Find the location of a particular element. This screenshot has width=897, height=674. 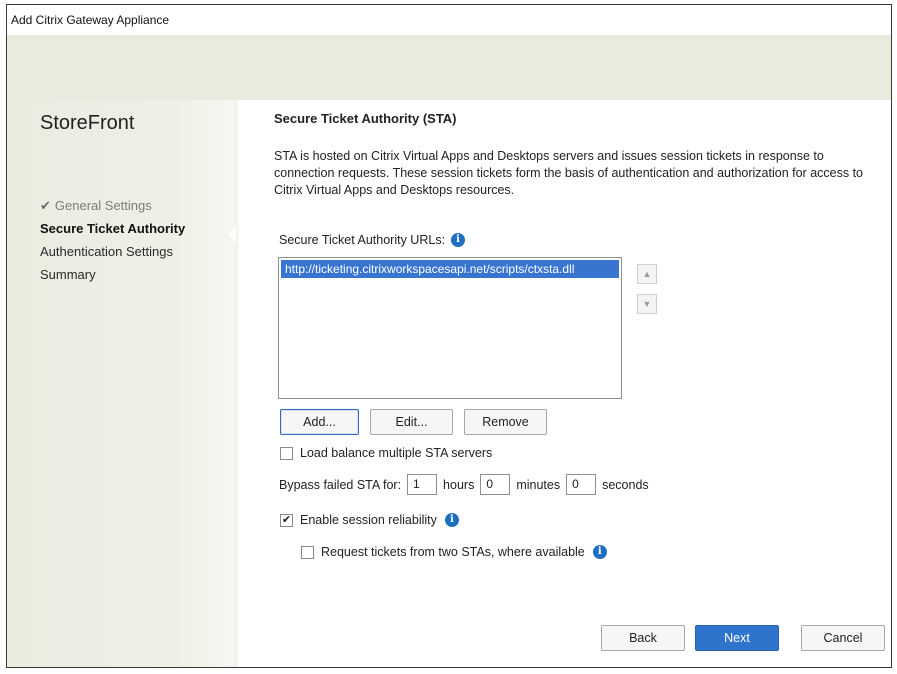

hours-input: 1 is located at coordinates (422, 484).